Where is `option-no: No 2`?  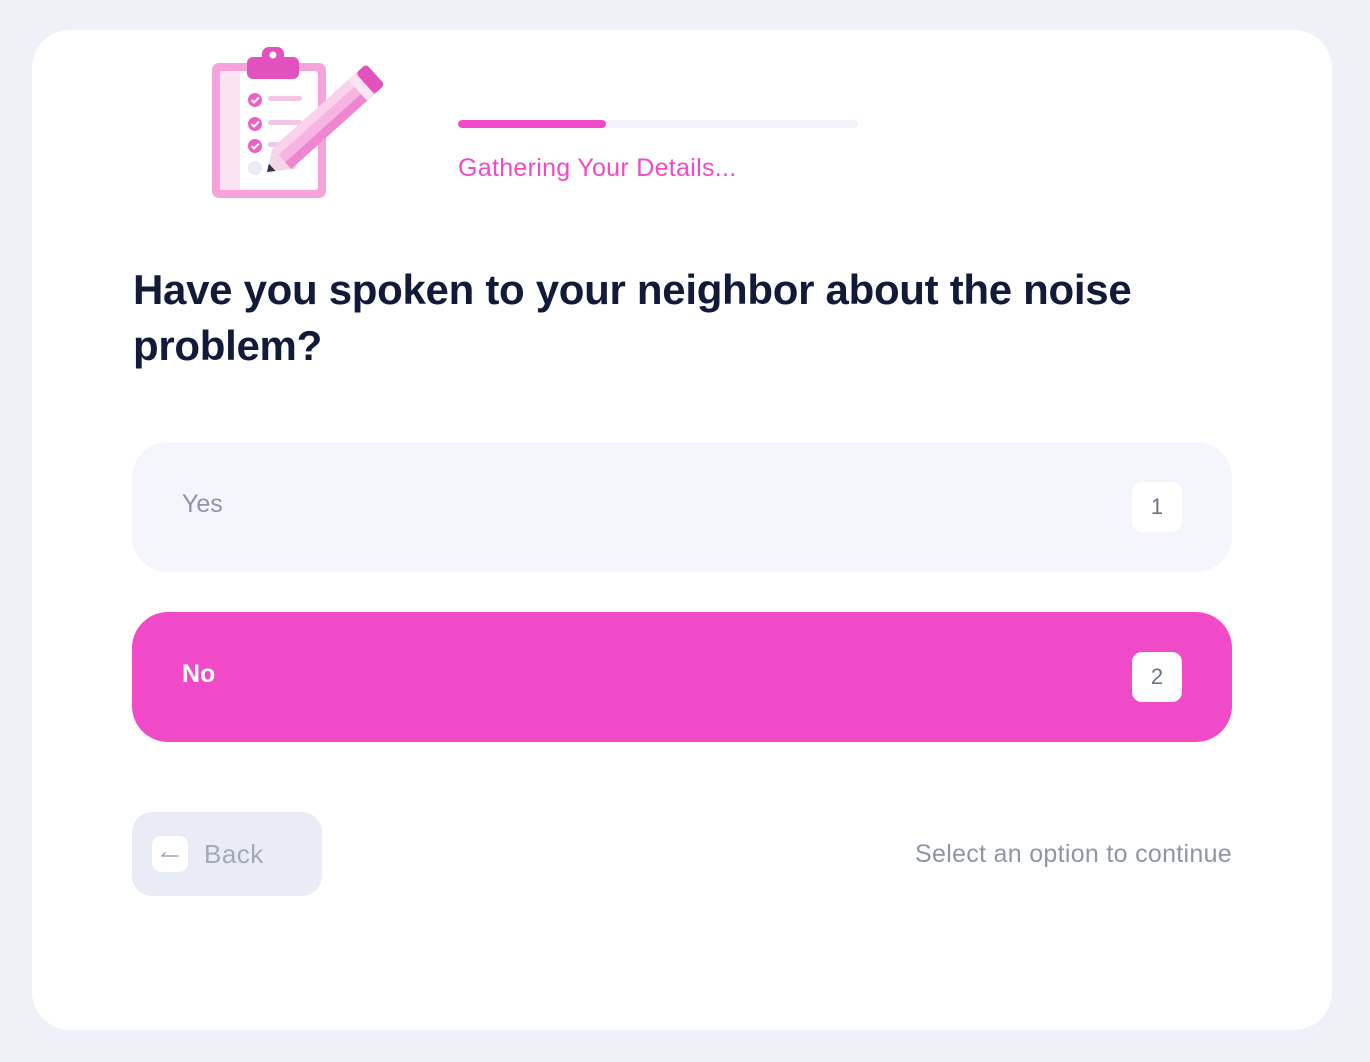
option-no: No 2 is located at coordinates (682, 677).